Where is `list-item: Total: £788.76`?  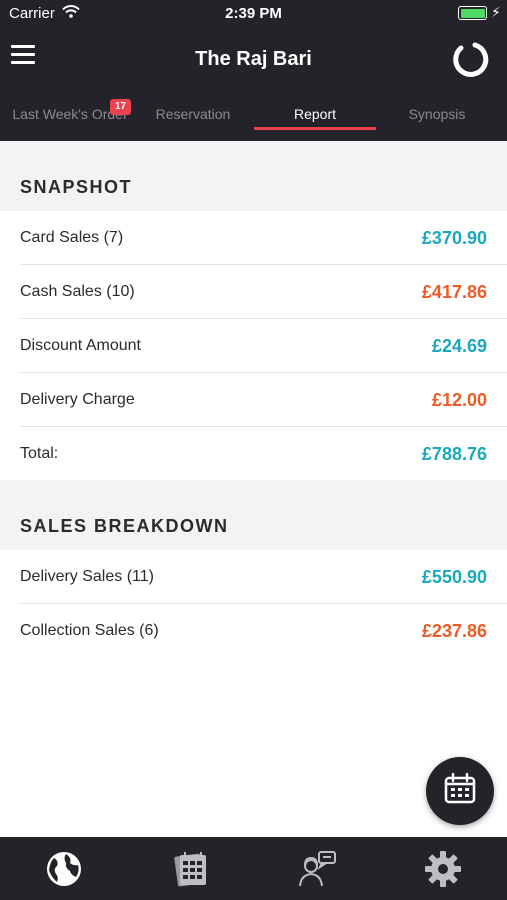
list-item: Total: £788.76 is located at coordinates (253, 454).